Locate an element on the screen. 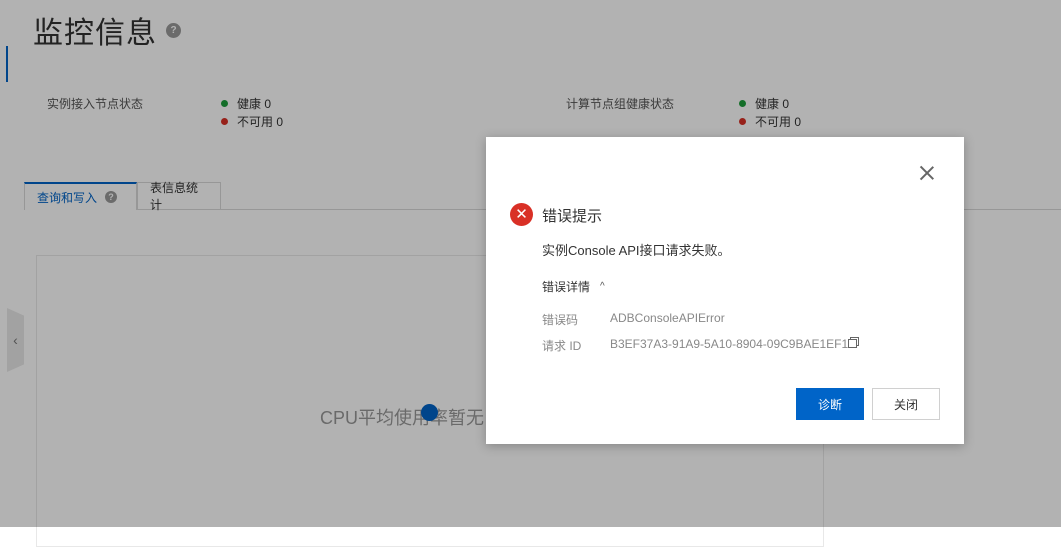 This screenshot has width=1061, height=547. copy-icon is located at coordinates (853, 342).